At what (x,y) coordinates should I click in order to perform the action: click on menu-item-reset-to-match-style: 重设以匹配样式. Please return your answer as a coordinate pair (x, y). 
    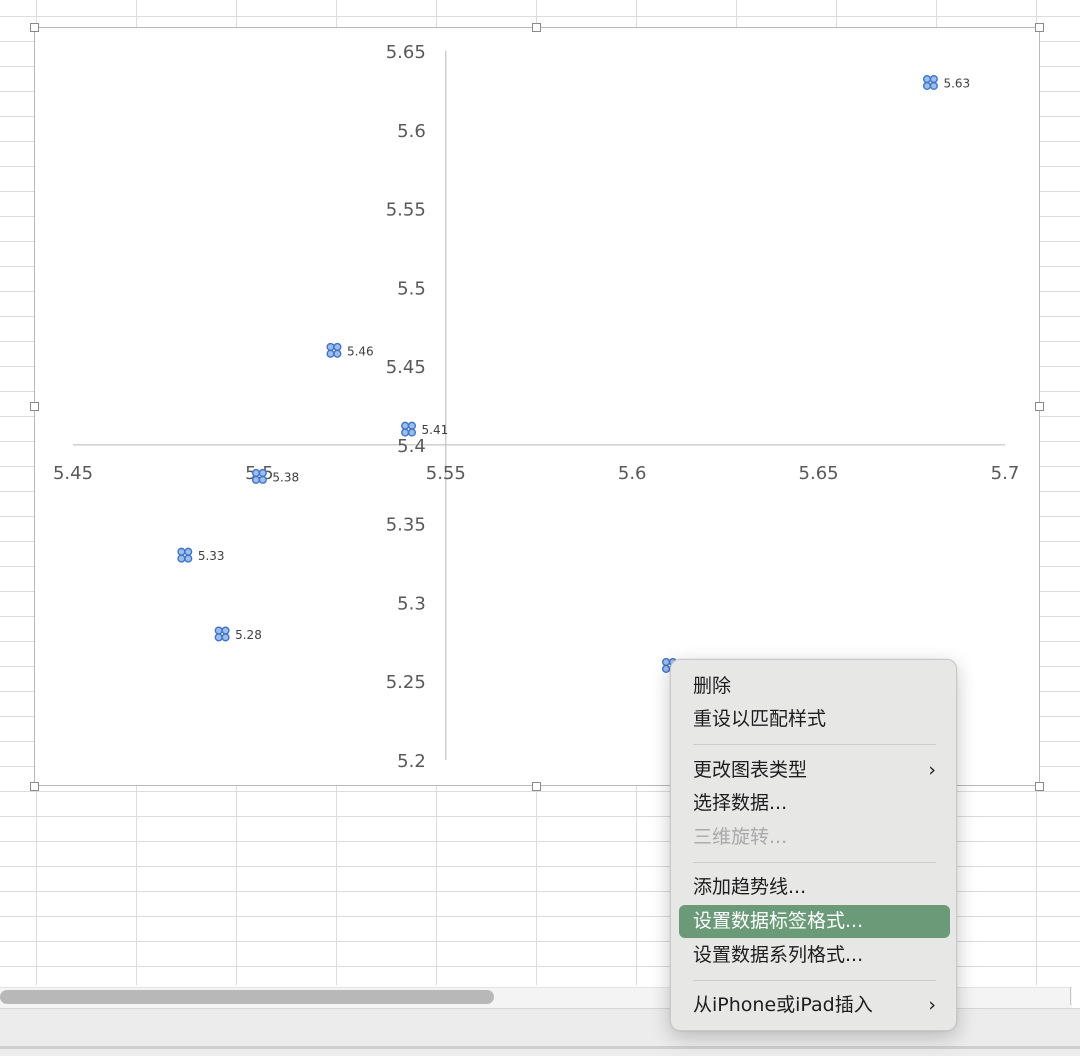
    Looking at the image, I should click on (814, 719).